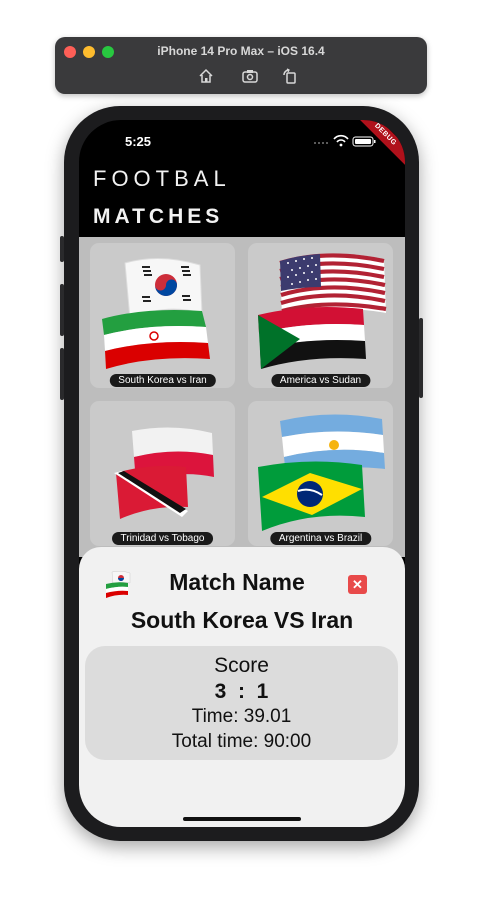  I want to click on page-title-line2: MATCHES, so click(158, 216).